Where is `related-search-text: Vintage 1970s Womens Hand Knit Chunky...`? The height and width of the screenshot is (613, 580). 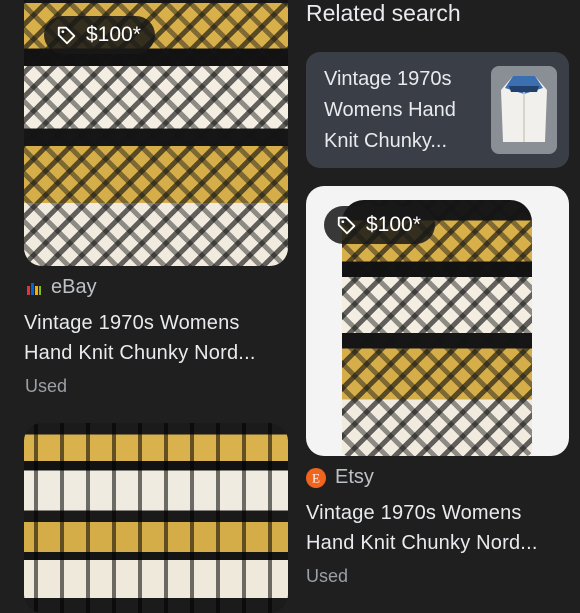
related-search-text: Vintage 1970s Womens Hand Knit Chunky... is located at coordinates (404, 110).